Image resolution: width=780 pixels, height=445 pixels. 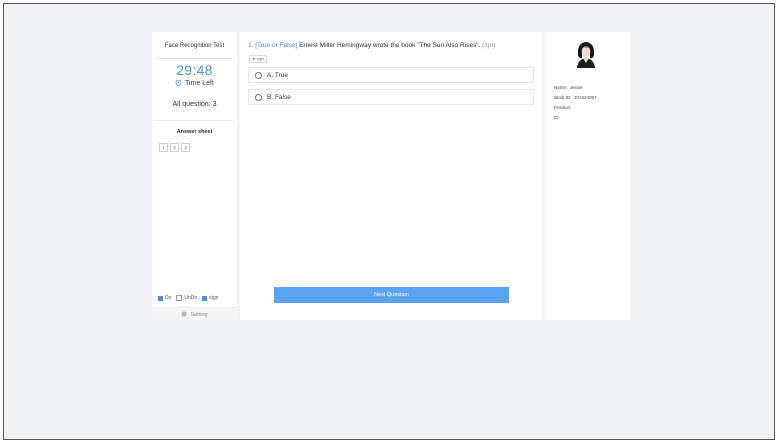 I want to click on answer-sheet-item: 2, so click(x=174, y=147).